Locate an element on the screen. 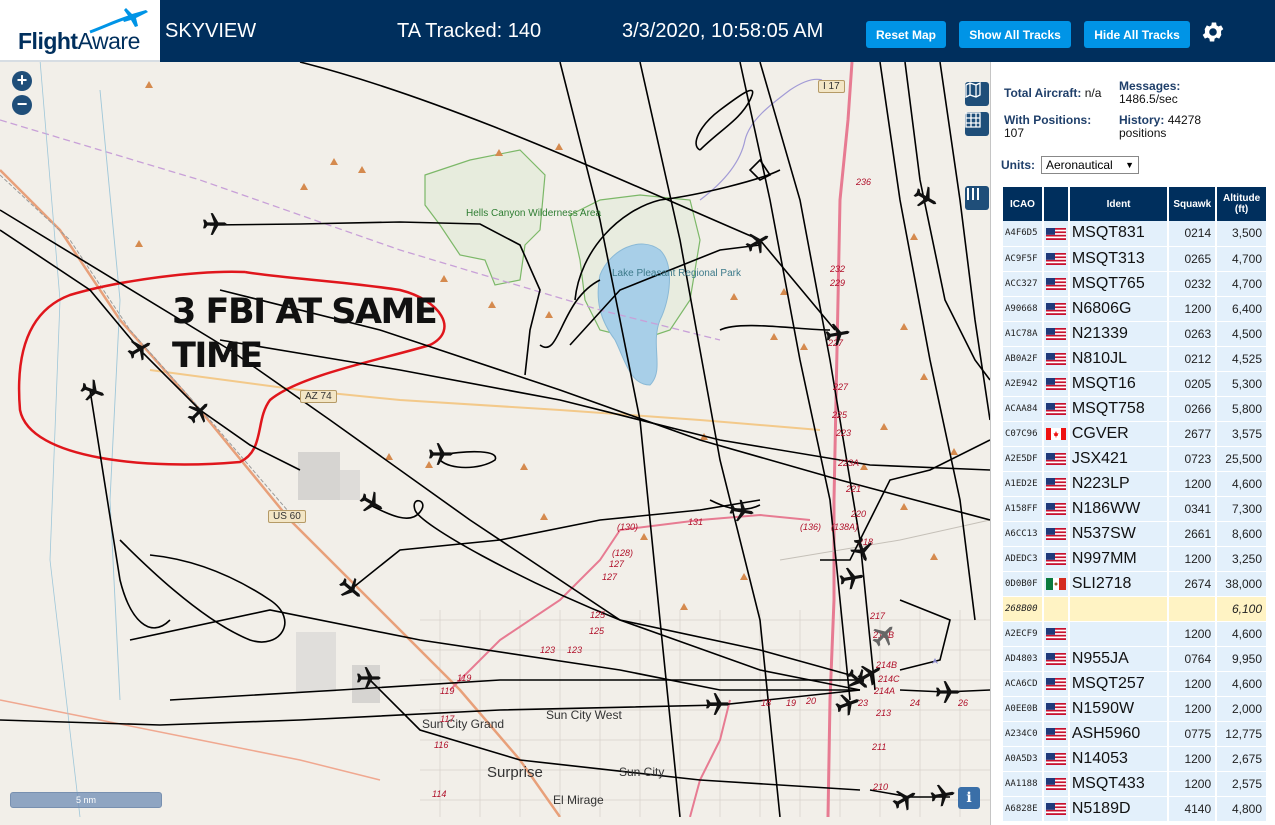 This screenshot has height=825, width=1275. row-squawk: 2661 is located at coordinates (1193, 534).